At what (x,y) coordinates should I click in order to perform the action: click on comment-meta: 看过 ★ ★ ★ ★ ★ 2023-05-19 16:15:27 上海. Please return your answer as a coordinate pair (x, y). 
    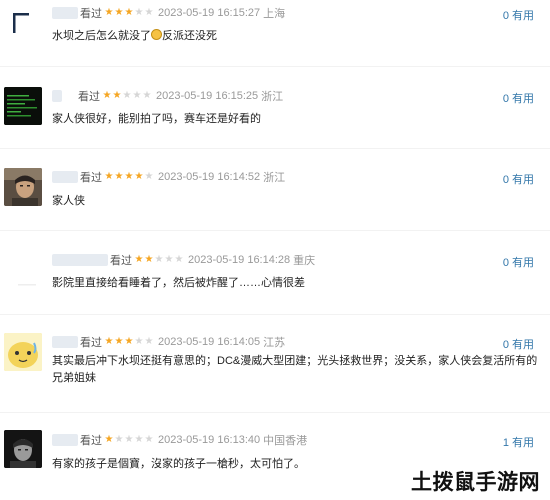
    Looking at the image, I should click on (168, 13).